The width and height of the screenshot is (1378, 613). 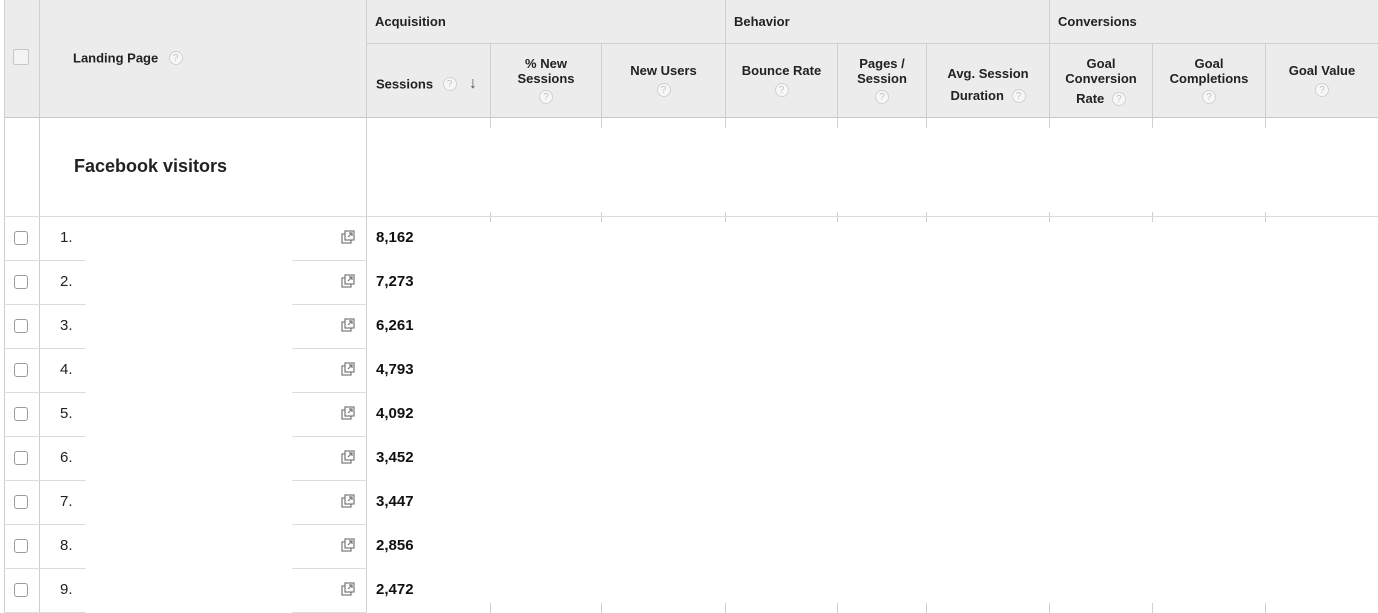 What do you see at coordinates (395, 457) in the screenshot?
I see `sessions-value: 3,452` at bounding box center [395, 457].